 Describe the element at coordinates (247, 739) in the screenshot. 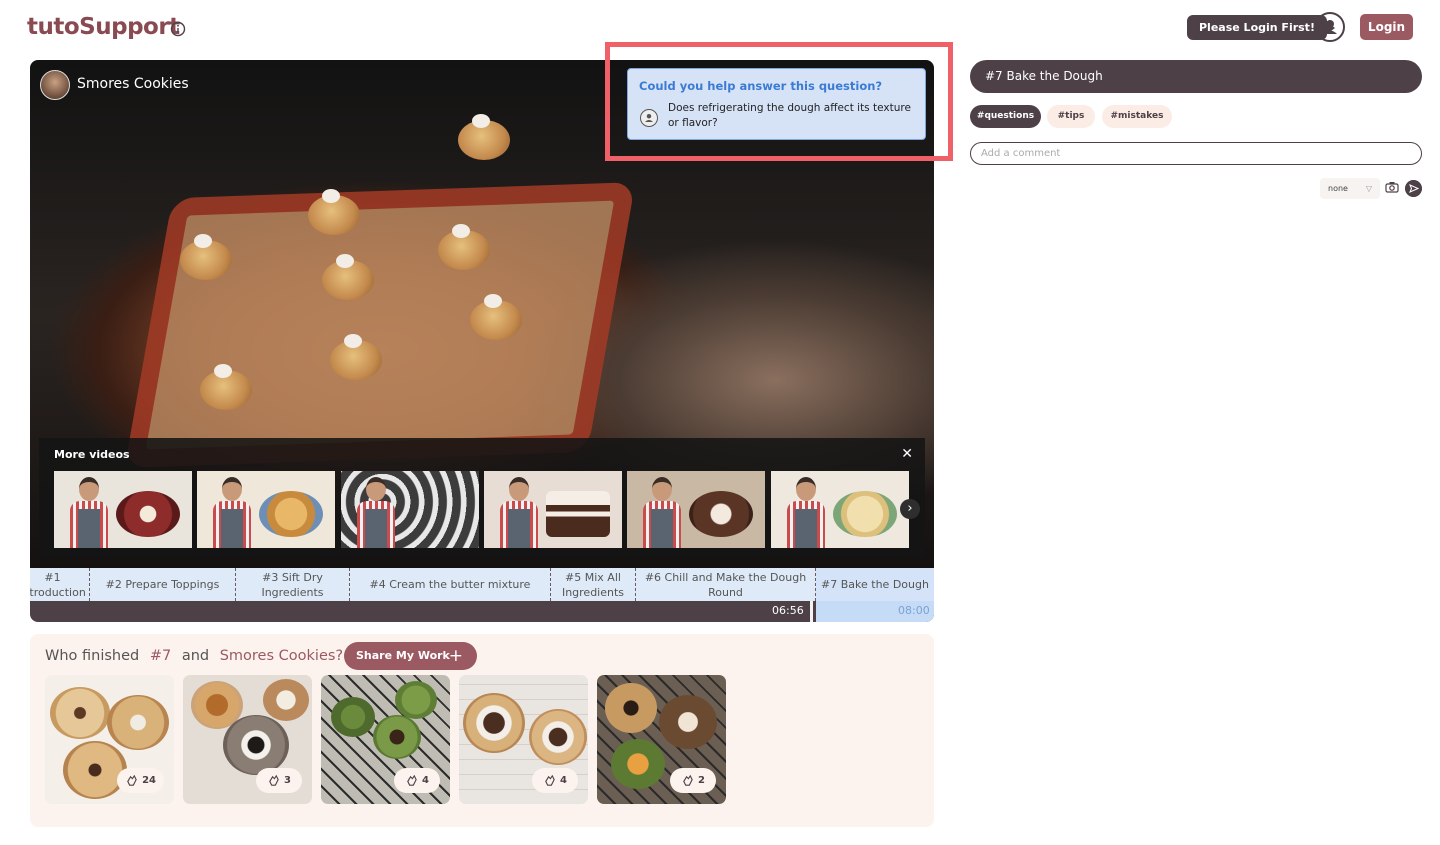

I see `work-thumbnail: 3` at that location.